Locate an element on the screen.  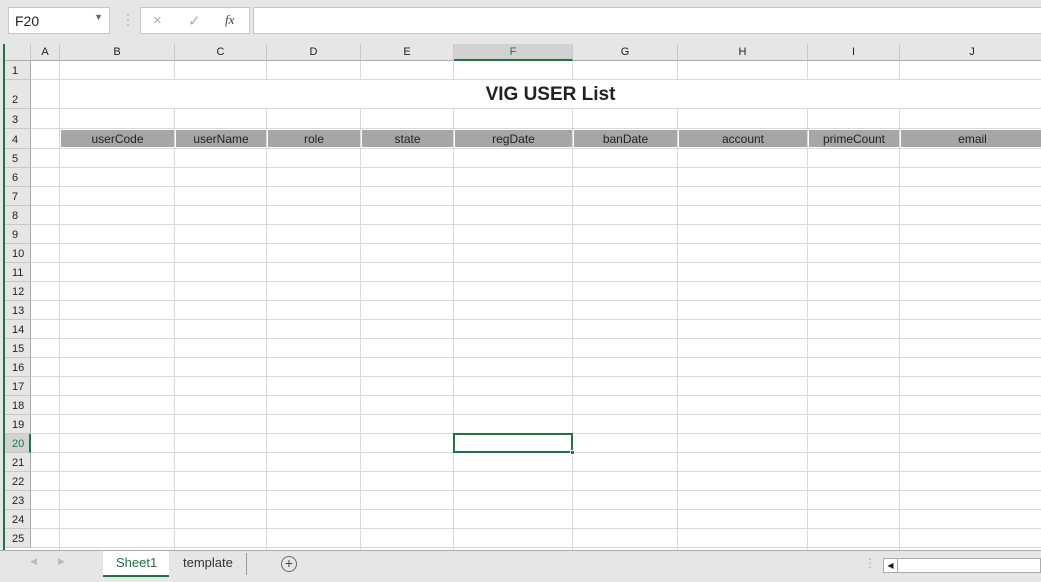
header-cell-regDate: regDate is located at coordinates (513, 138).